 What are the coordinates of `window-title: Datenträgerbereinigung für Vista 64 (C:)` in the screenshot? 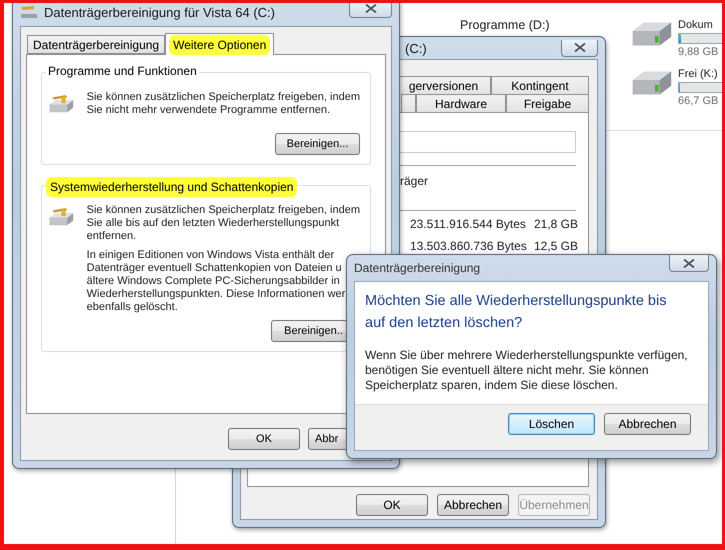 It's located at (159, 12).